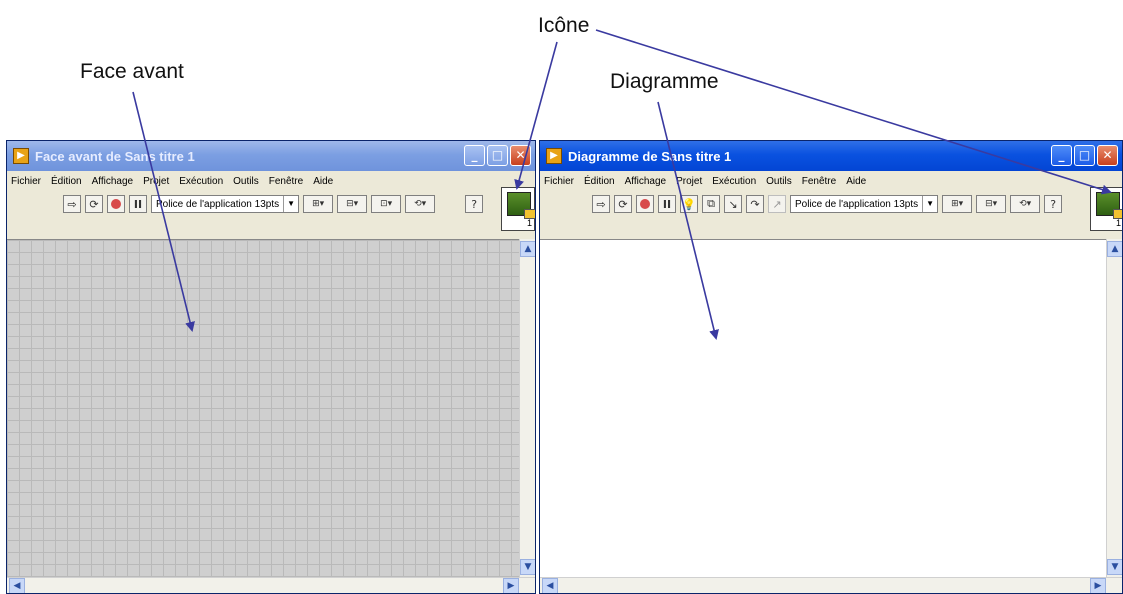 The width and height of the screenshot is (1123, 594). Describe the element at coordinates (755, 204) in the screenshot. I see `step-over-icon: ↷` at that location.